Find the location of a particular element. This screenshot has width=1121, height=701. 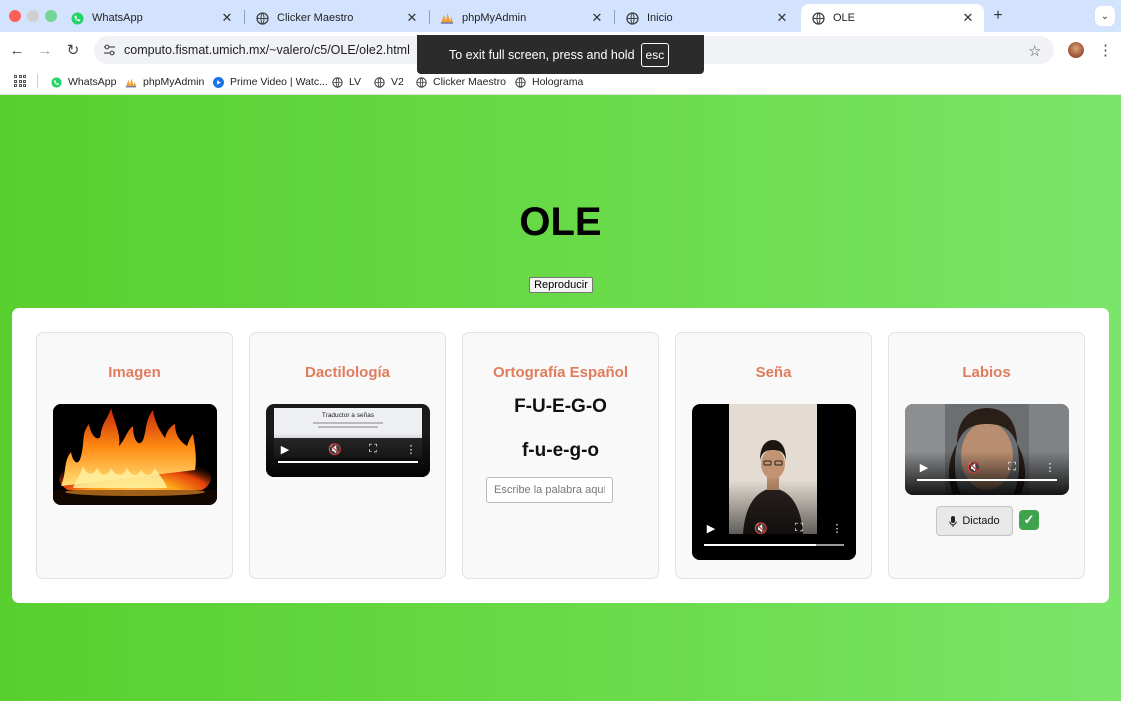

dictado-button: Dictado is located at coordinates (974, 521).